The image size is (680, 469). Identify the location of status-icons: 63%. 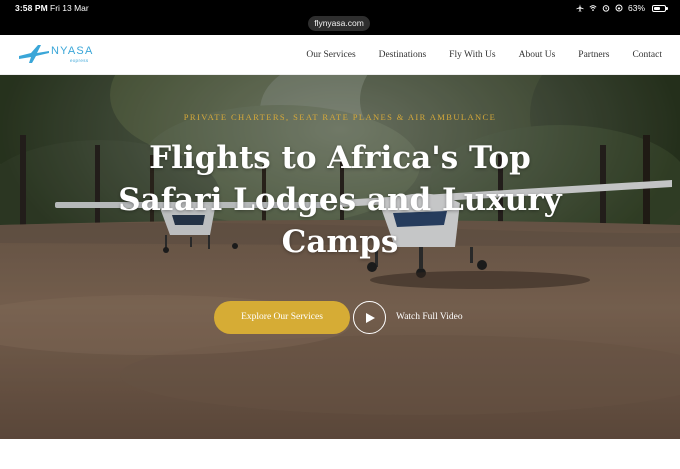
(622, 8).